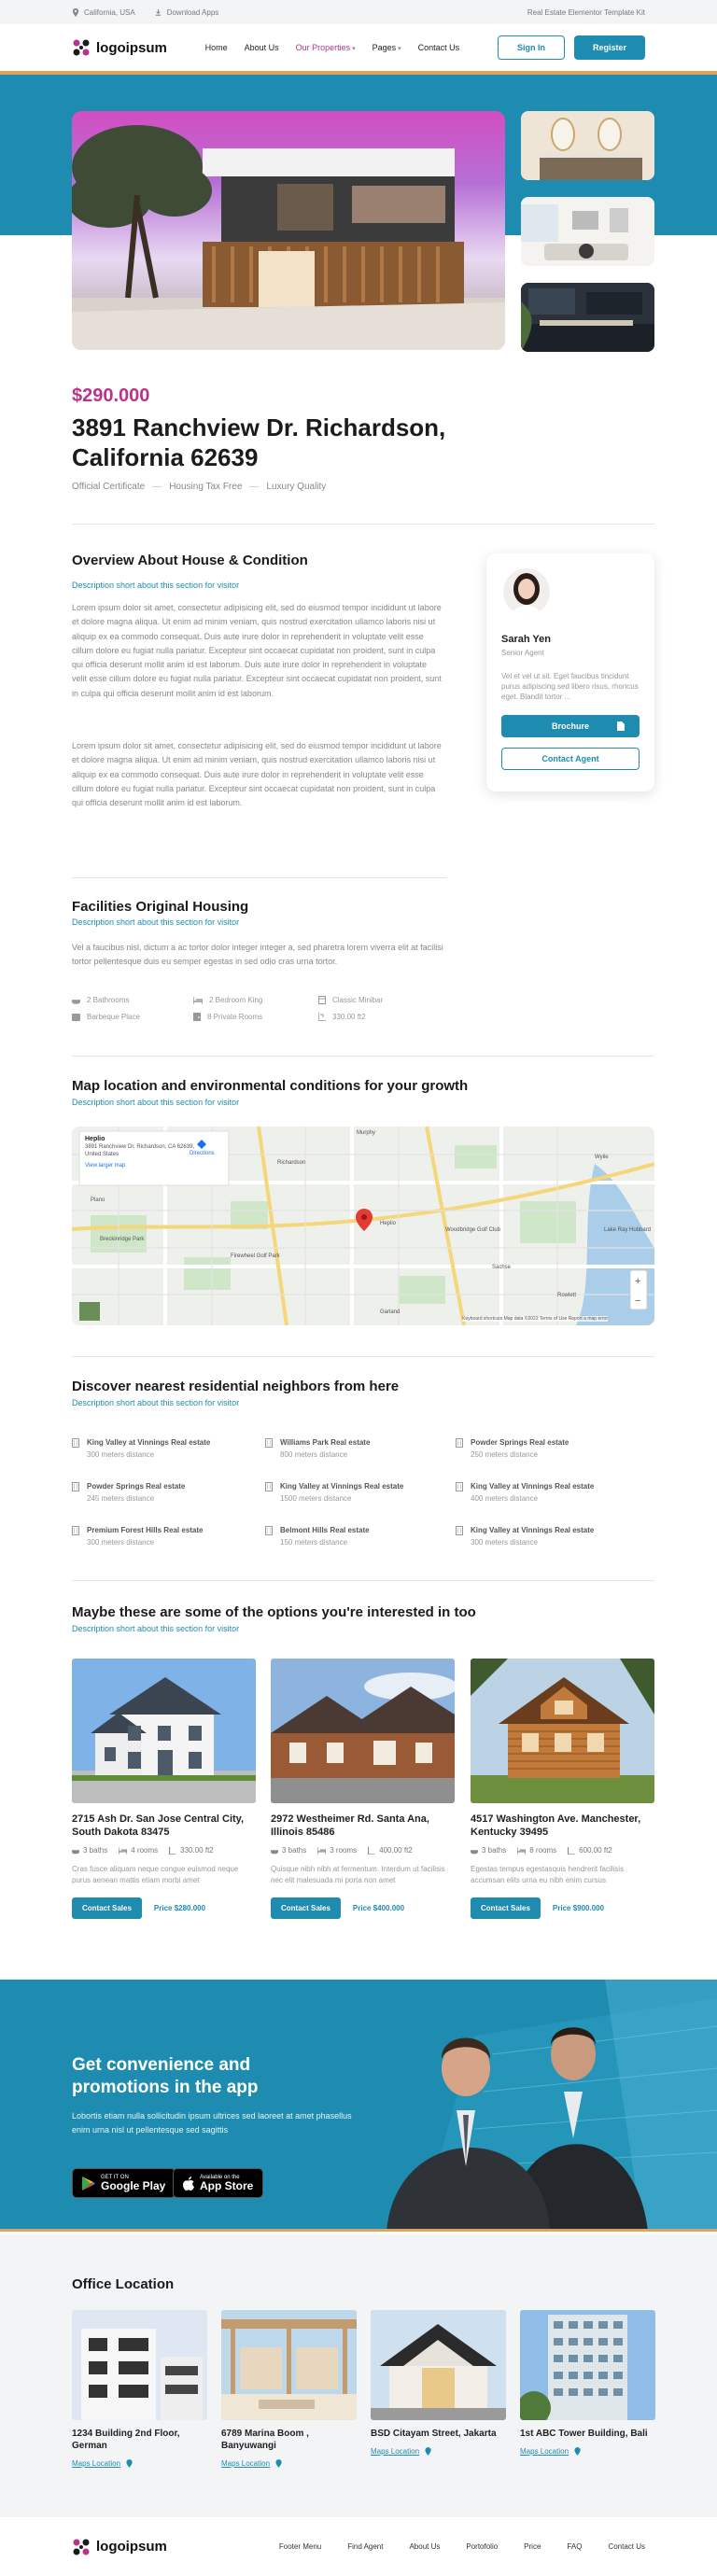  Describe the element at coordinates (378, 1908) in the screenshot. I see `property-card-price: Price $400.000` at that location.